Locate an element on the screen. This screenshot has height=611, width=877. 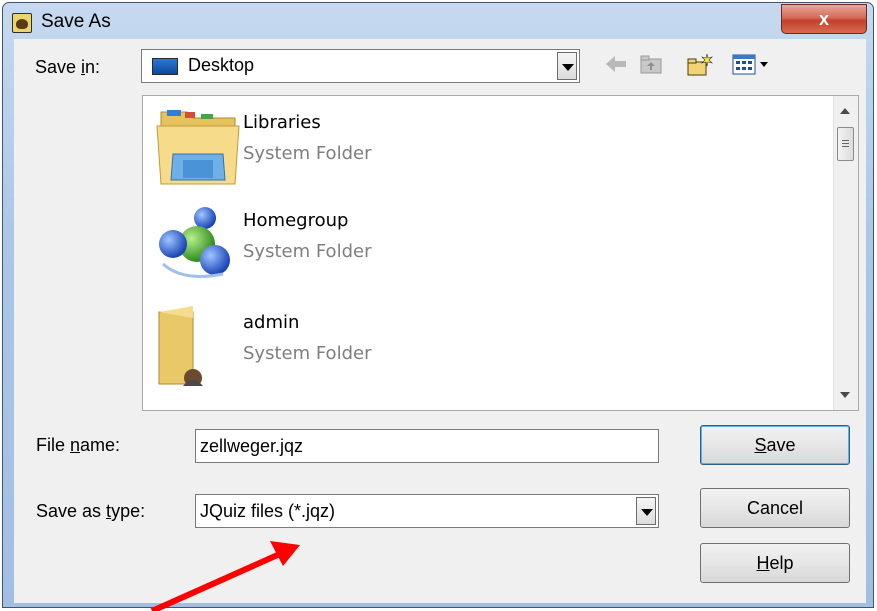
save-button: Save is located at coordinates (775, 445).